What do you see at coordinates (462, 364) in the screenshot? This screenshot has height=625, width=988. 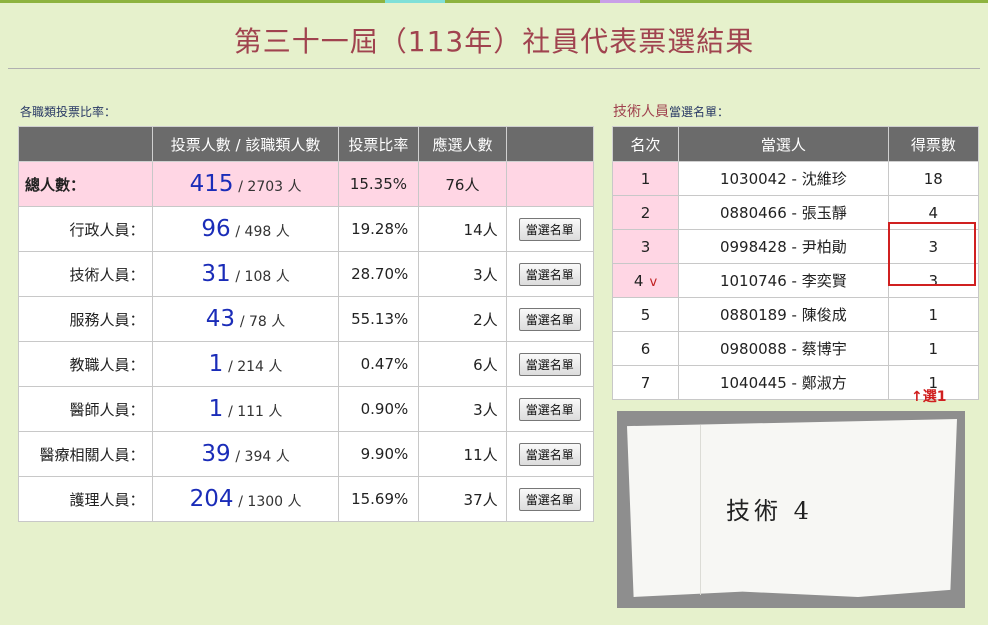 I see `quota: 6人` at bounding box center [462, 364].